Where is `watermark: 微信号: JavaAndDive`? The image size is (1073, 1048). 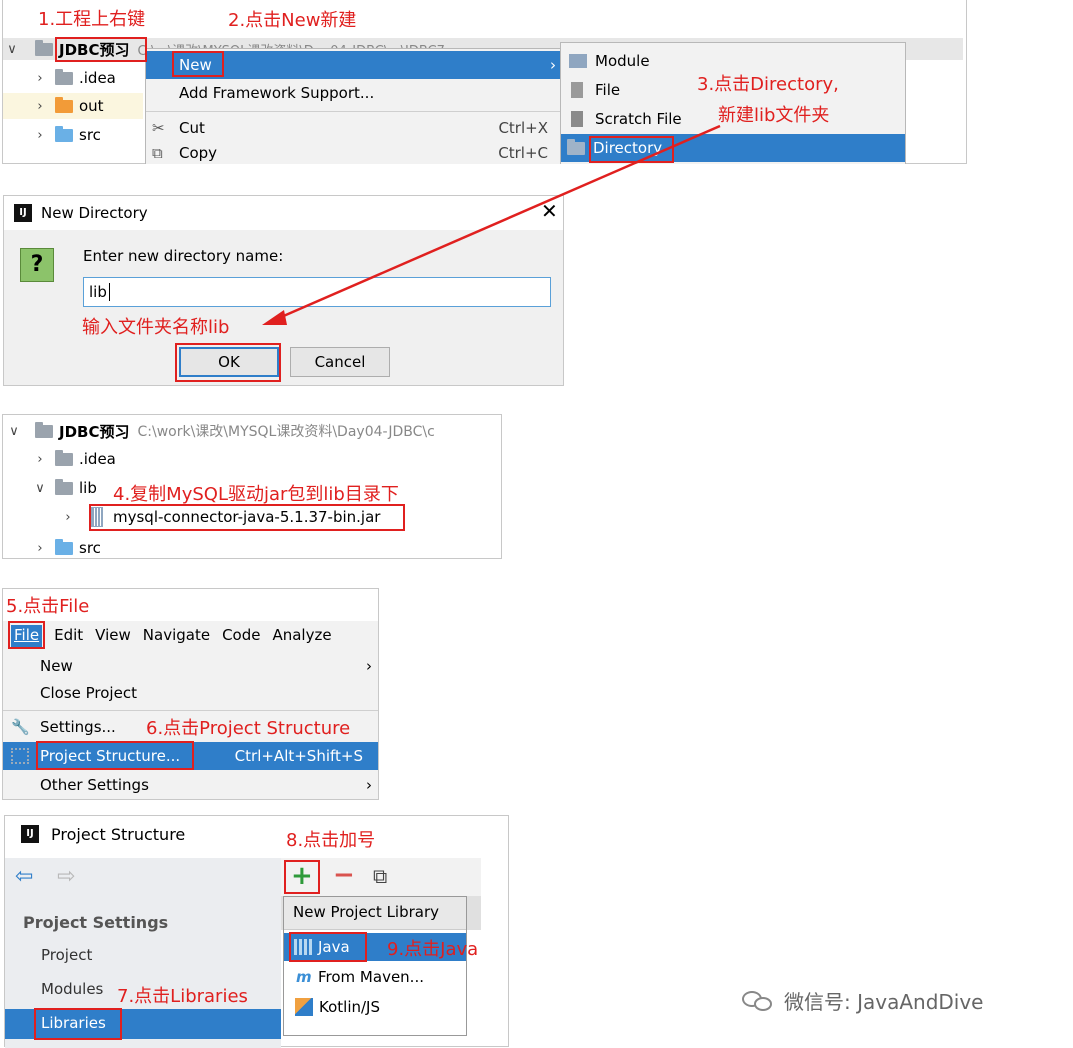
watermark: 微信号: JavaAndDive is located at coordinates (863, 1000).